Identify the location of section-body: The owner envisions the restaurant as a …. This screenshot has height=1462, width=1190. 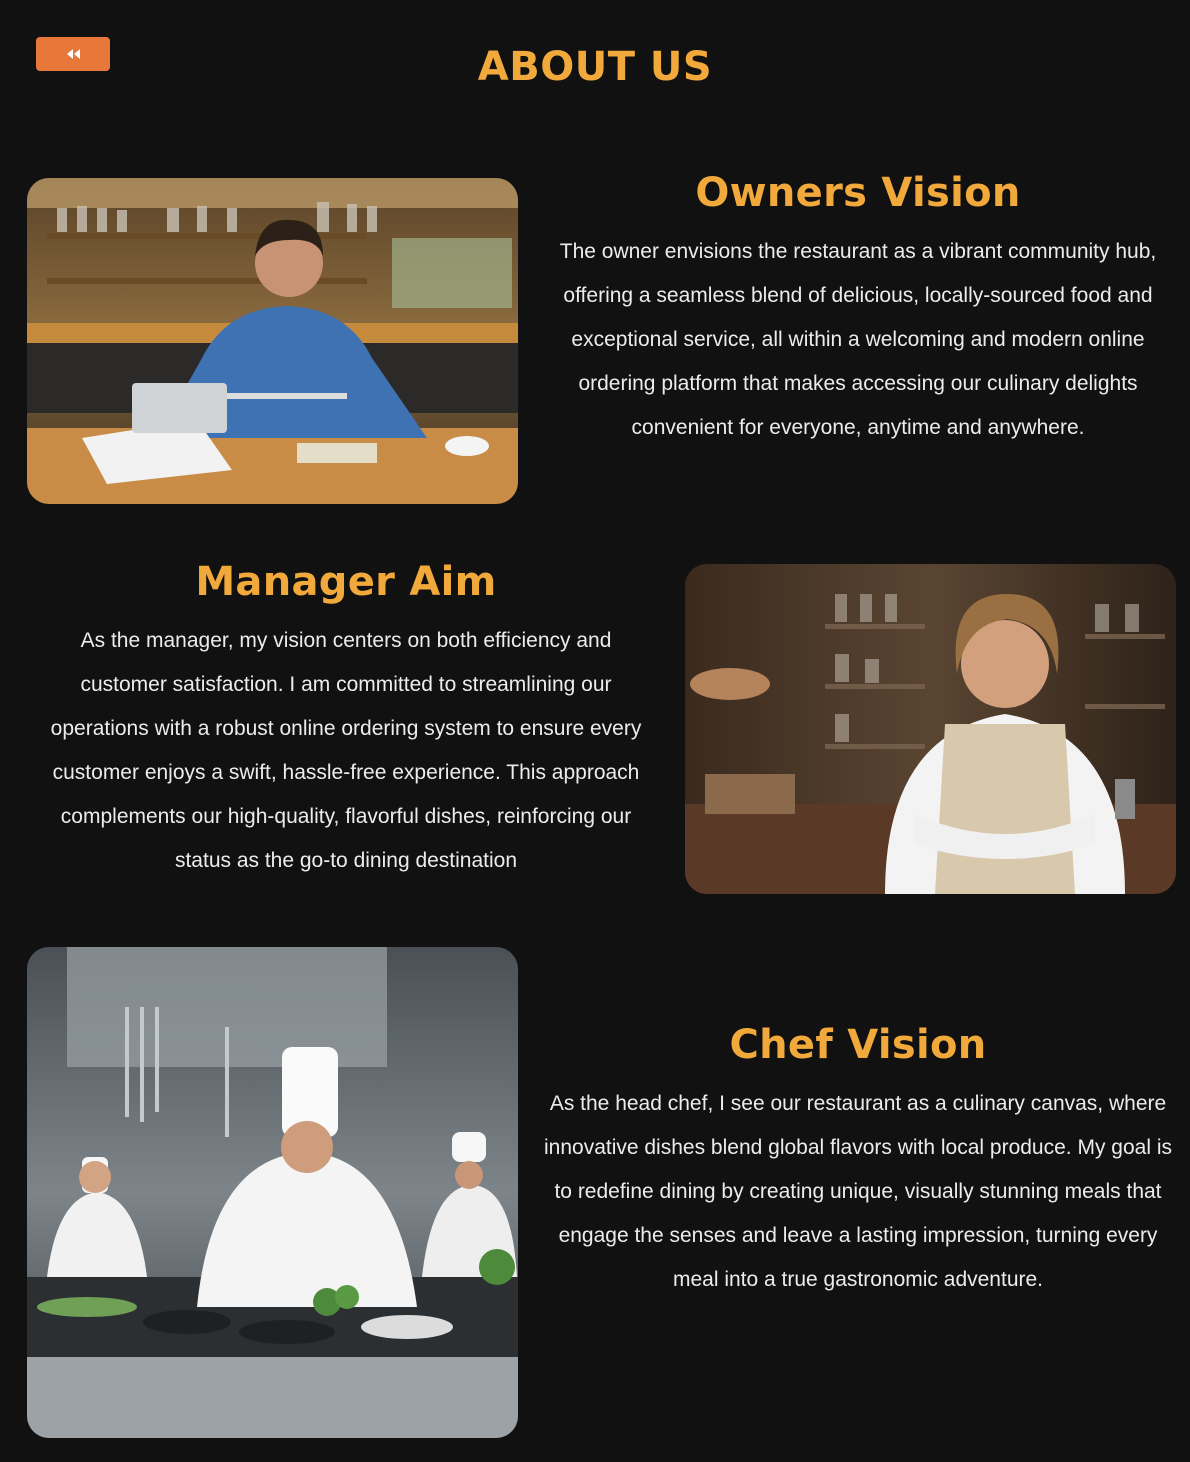
(858, 339).